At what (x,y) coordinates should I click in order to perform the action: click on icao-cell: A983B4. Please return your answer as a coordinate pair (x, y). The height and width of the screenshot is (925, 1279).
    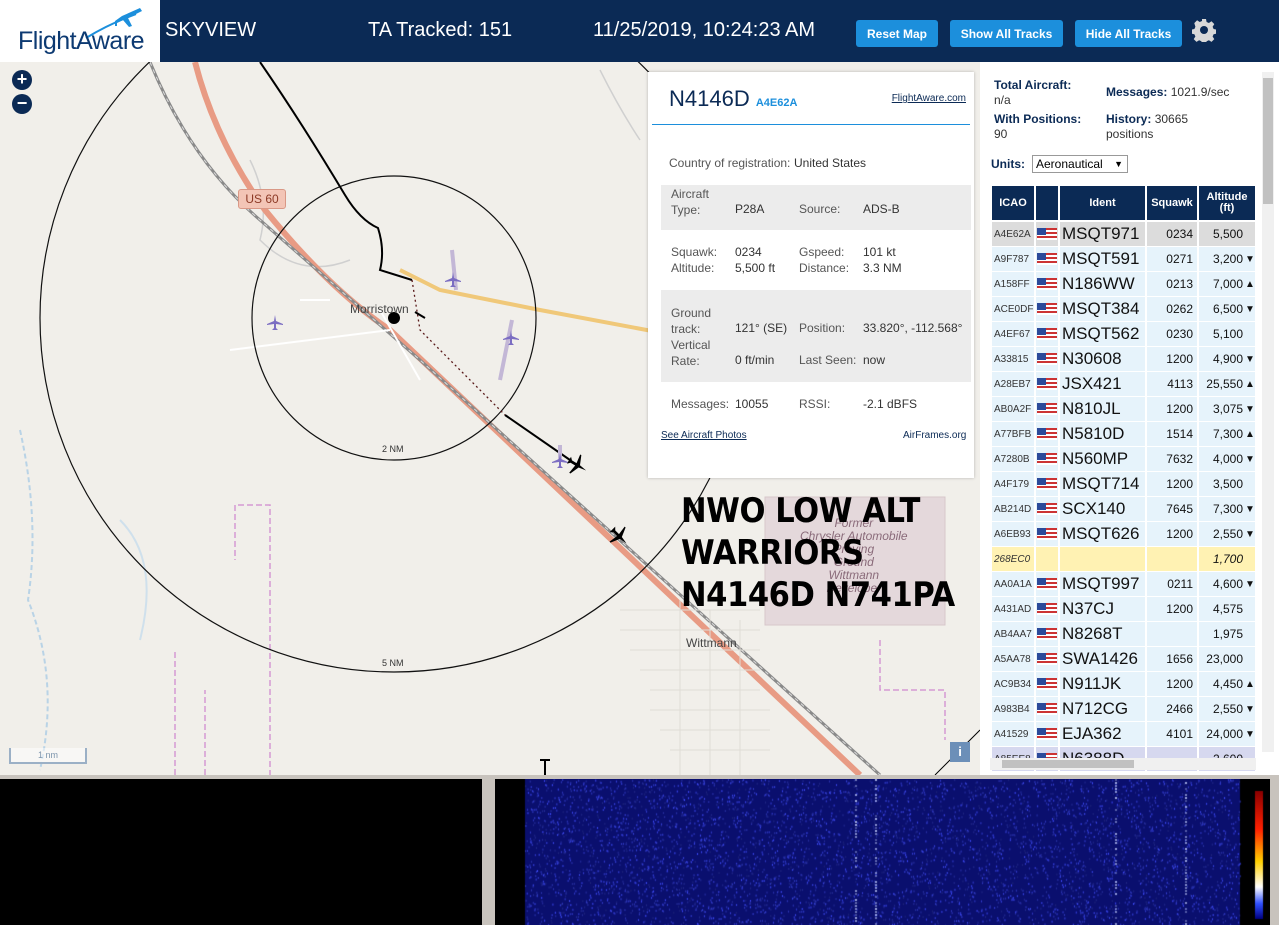
    Looking at the image, I should click on (1013, 709).